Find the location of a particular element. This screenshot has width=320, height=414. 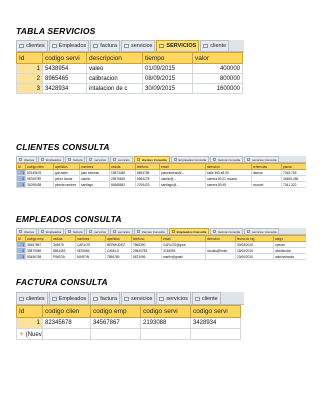

table-cell: 2193088 is located at coordinates (165, 323).